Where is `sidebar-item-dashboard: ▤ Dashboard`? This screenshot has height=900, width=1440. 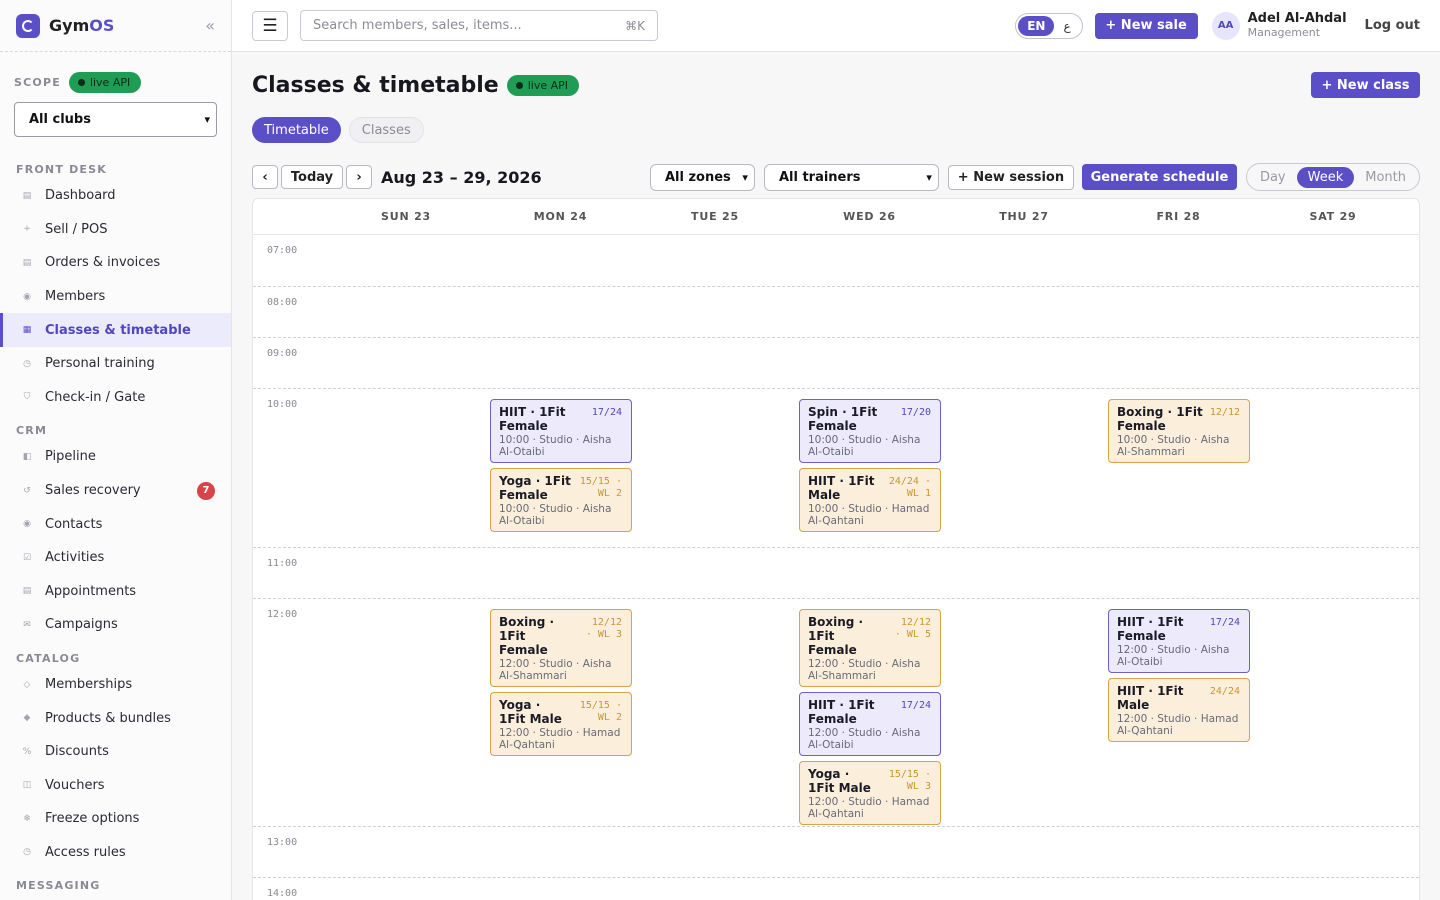 sidebar-item-dashboard: ▤ Dashboard is located at coordinates (115, 196).